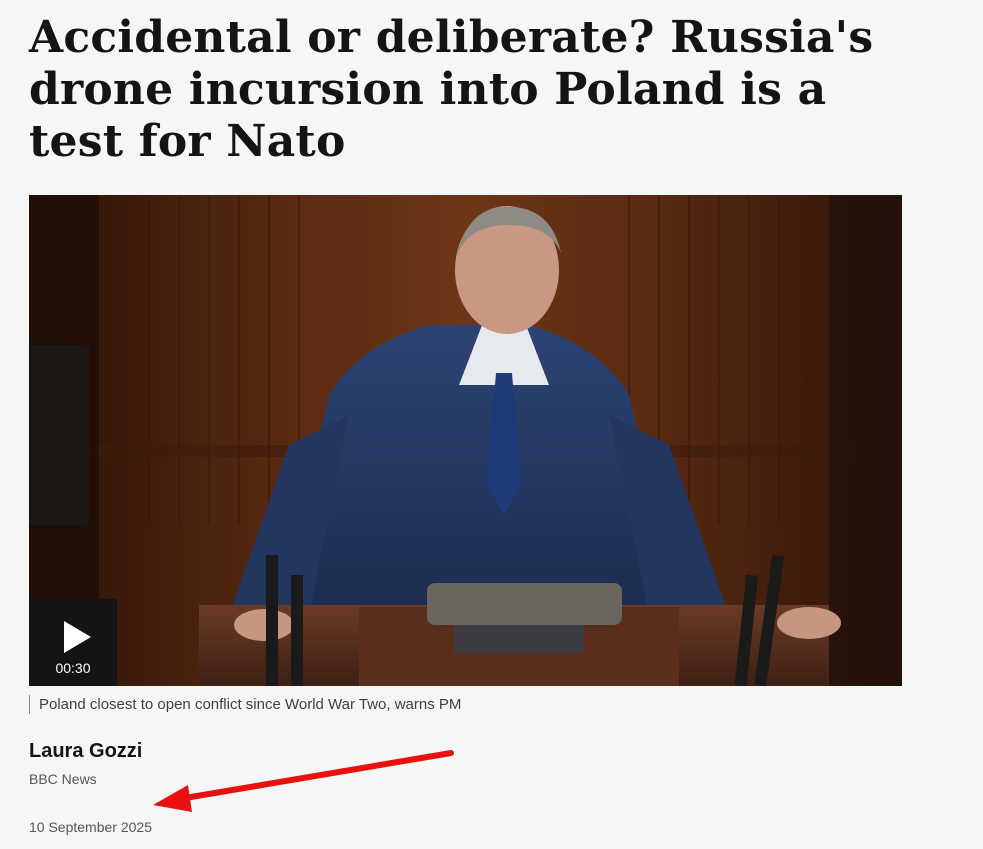 Image resolution: width=983 pixels, height=849 pixels. I want to click on play-icon, so click(77, 637).